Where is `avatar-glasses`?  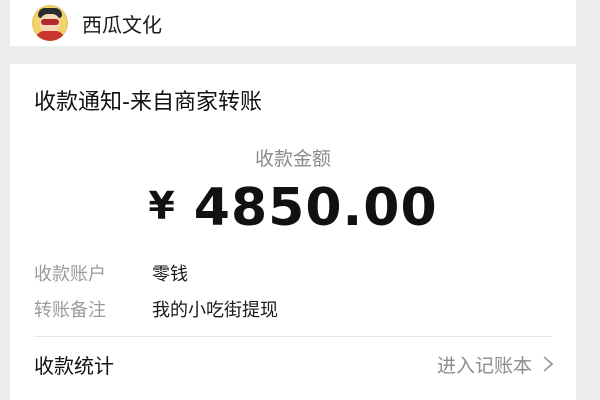
avatar-glasses is located at coordinates (50, 22).